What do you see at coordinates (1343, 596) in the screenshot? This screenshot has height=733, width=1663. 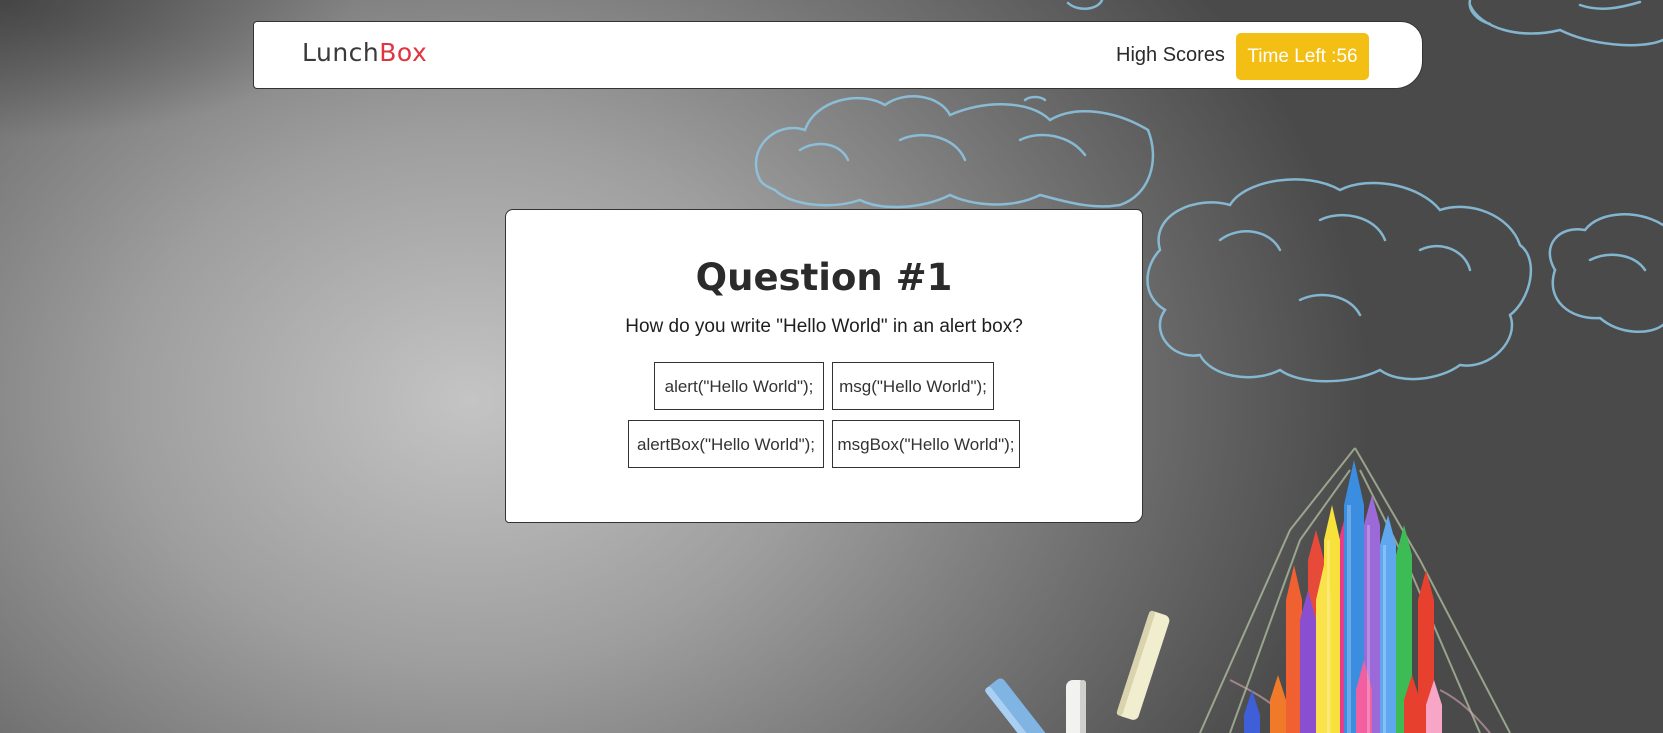 I see `crayons` at bounding box center [1343, 596].